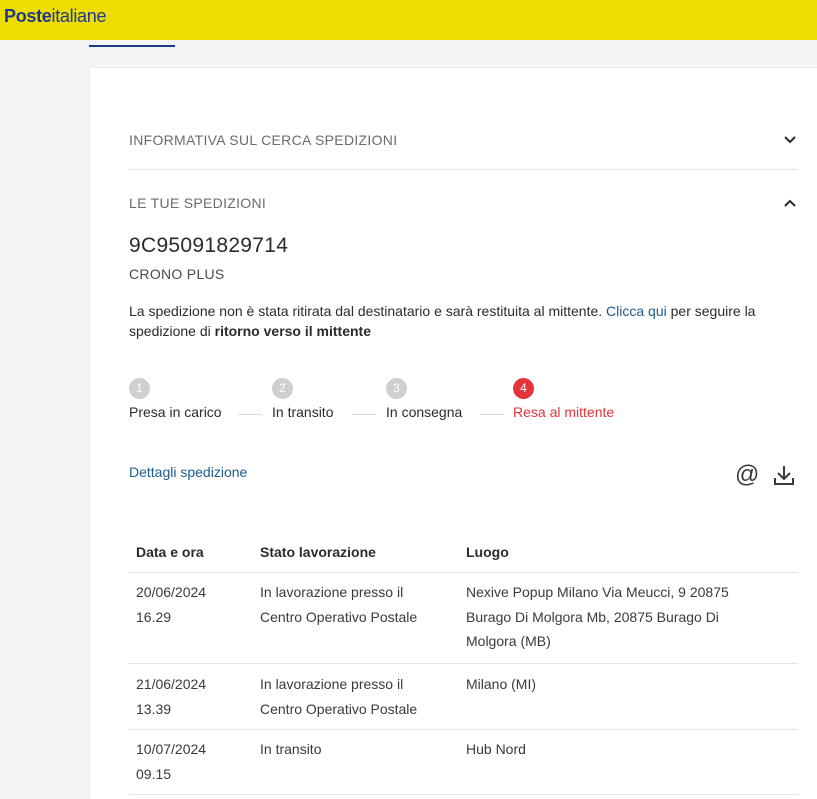 The width and height of the screenshot is (817, 799). Describe the element at coordinates (79, 16) in the screenshot. I see `logo-light-text: italiane` at that location.